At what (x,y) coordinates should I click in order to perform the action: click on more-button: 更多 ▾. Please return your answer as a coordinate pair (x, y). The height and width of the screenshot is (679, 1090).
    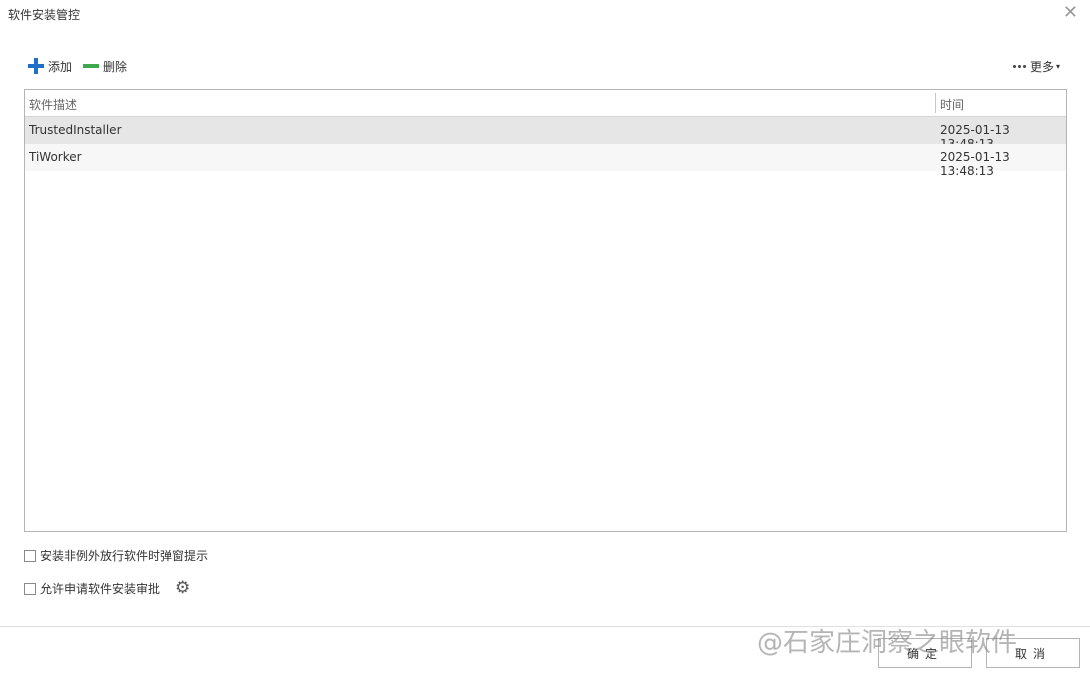
    Looking at the image, I should click on (1036, 66).